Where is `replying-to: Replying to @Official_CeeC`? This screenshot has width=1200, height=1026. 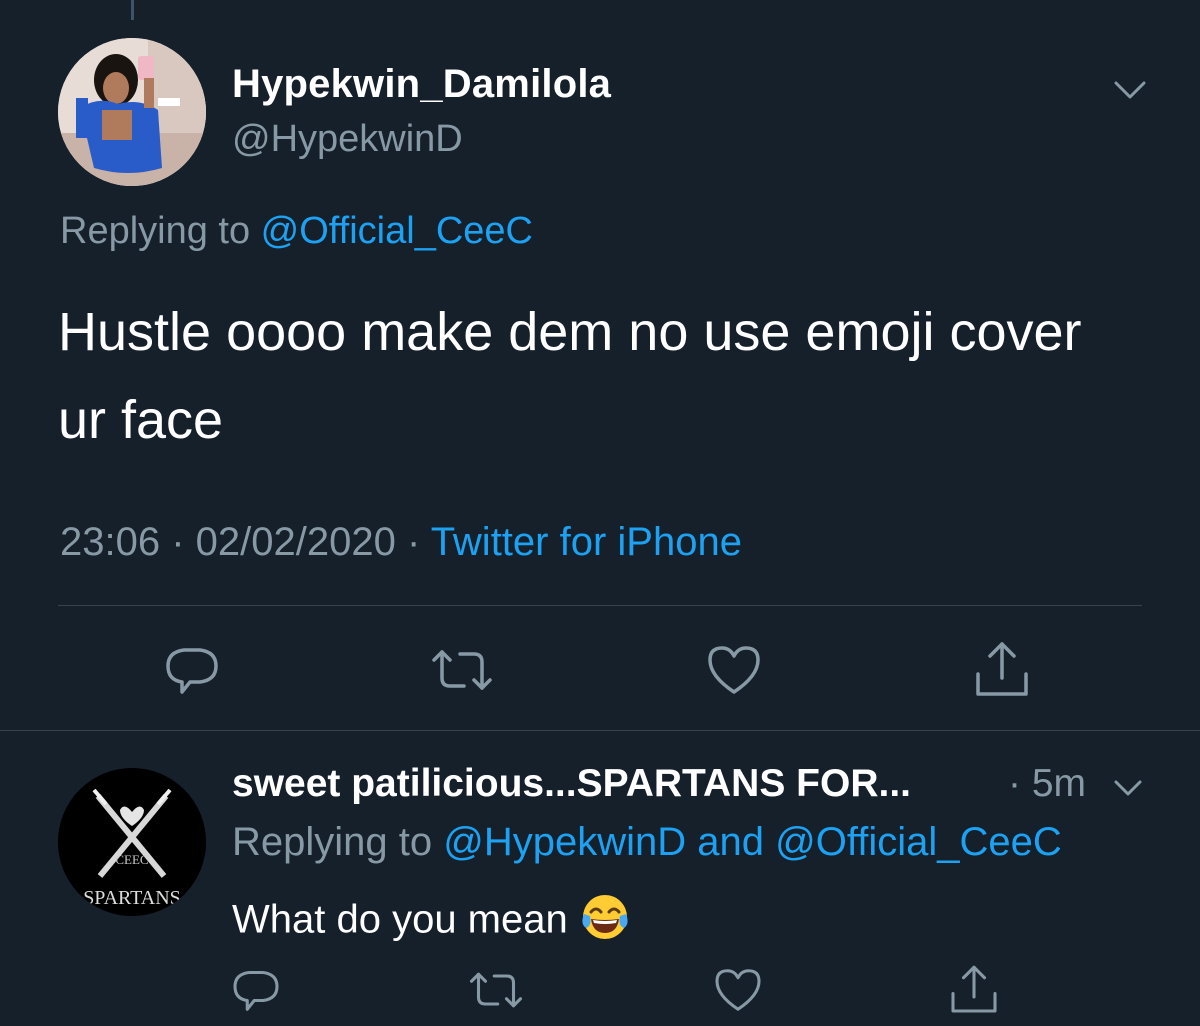 replying-to: Replying to @Official_CeeC is located at coordinates (296, 231).